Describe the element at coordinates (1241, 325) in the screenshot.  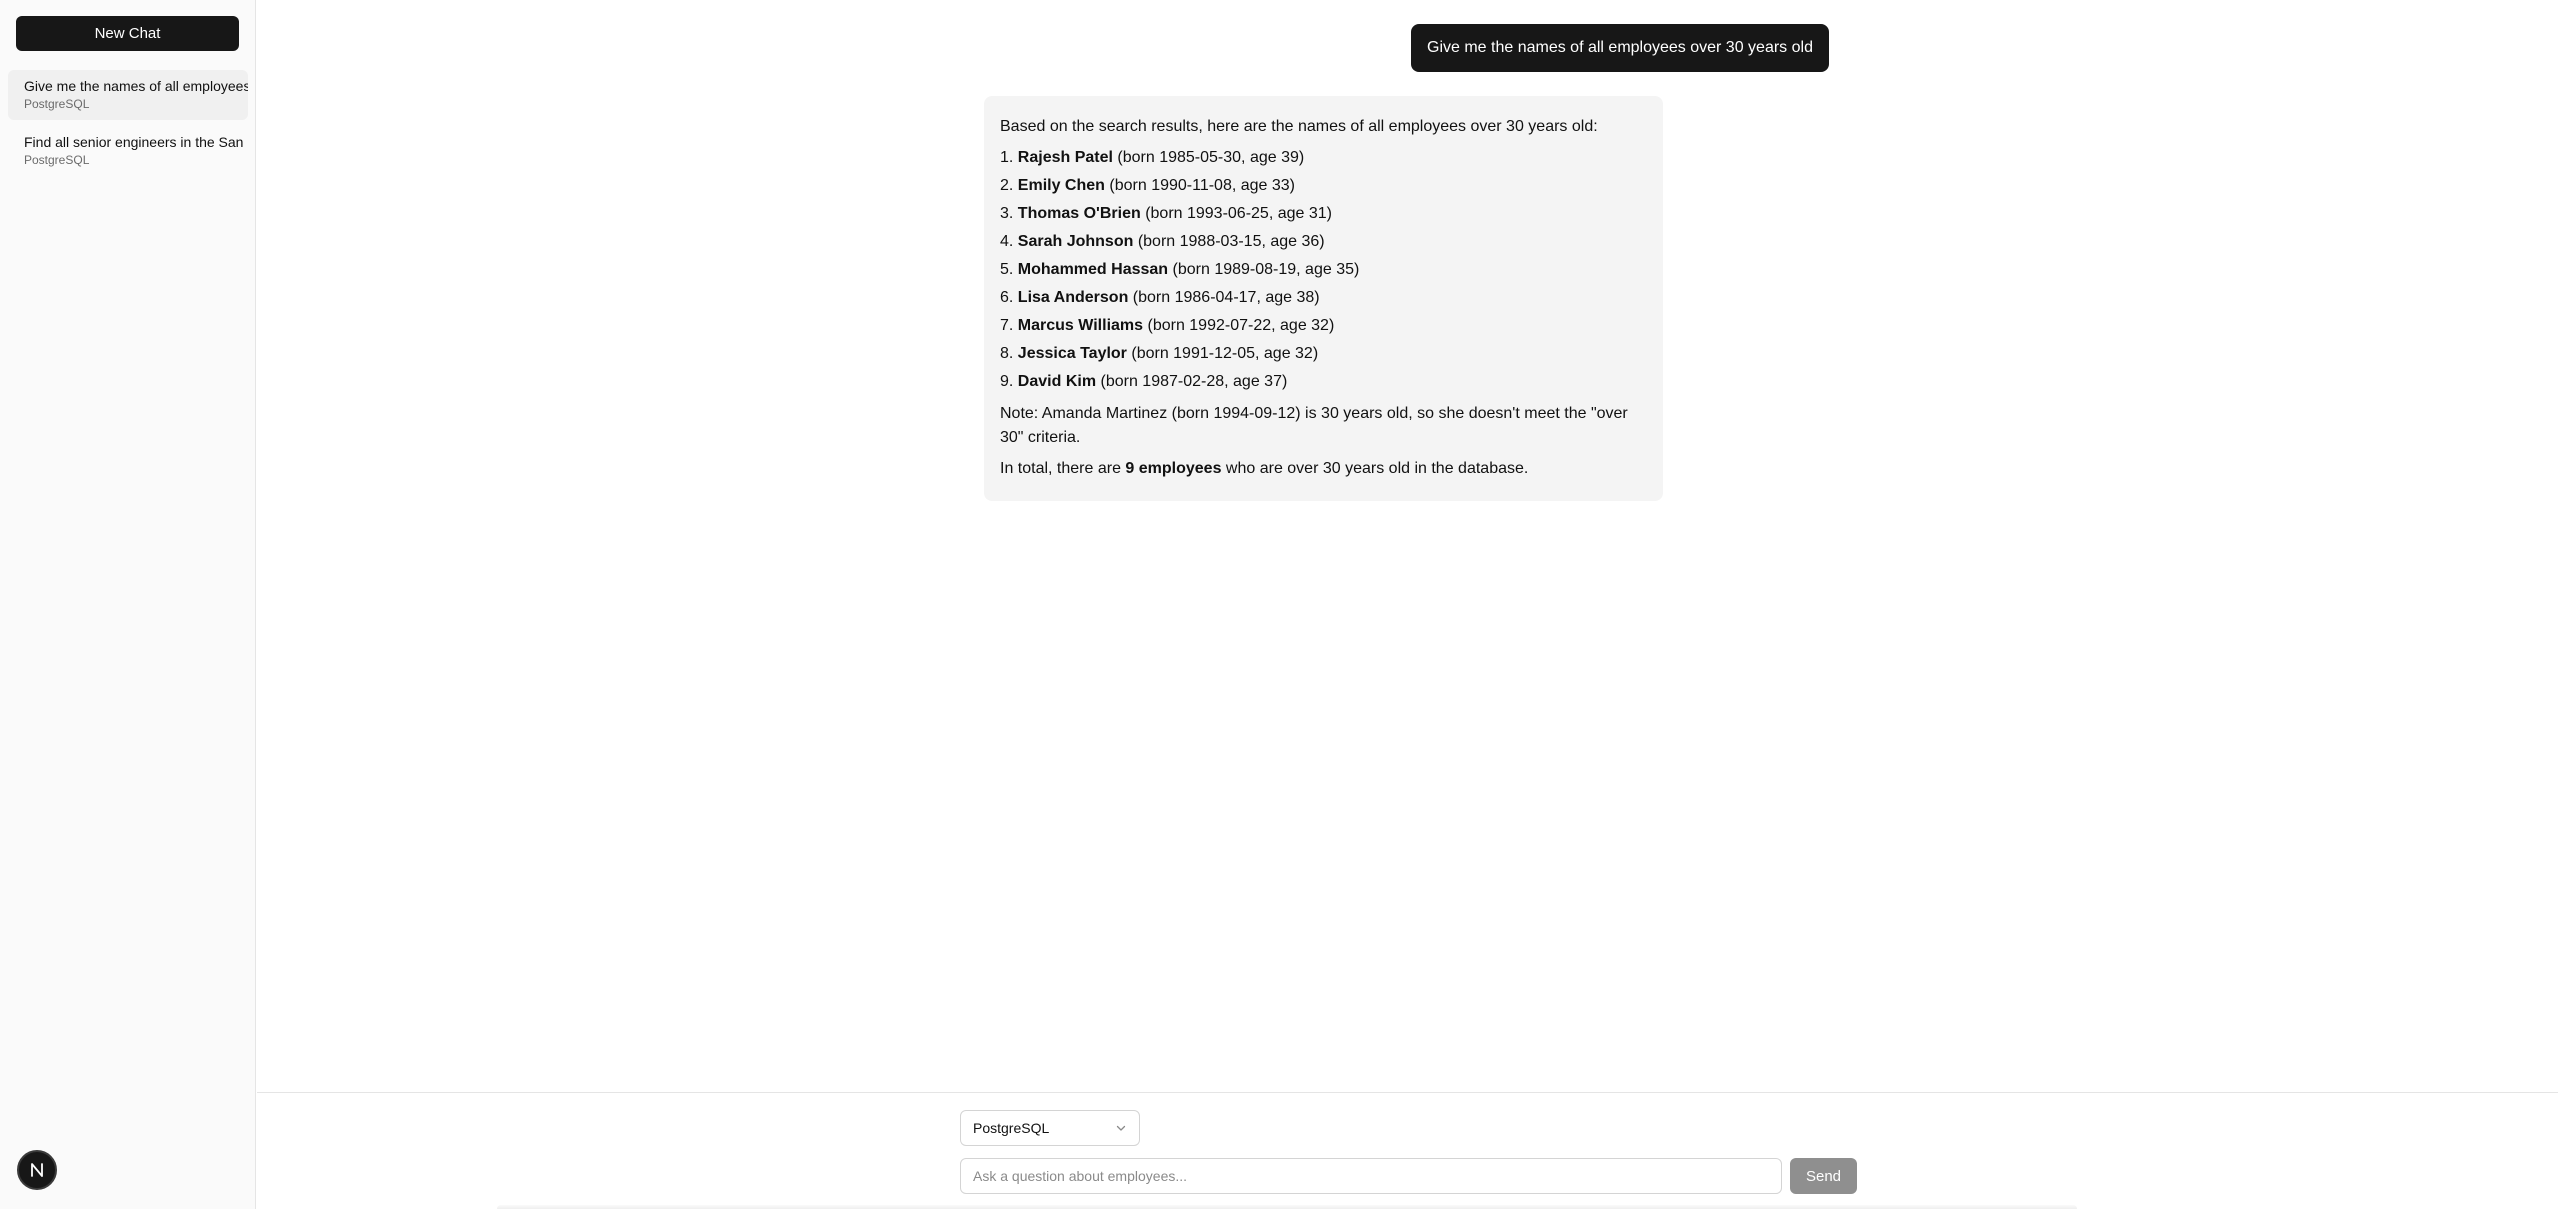
I see `employee-detail: (born 1992-07-22, age 32)` at that location.